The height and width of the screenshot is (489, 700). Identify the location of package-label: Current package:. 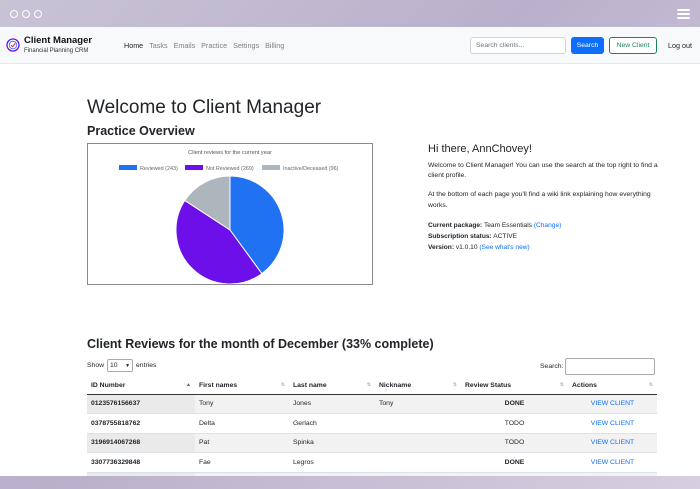
(455, 225).